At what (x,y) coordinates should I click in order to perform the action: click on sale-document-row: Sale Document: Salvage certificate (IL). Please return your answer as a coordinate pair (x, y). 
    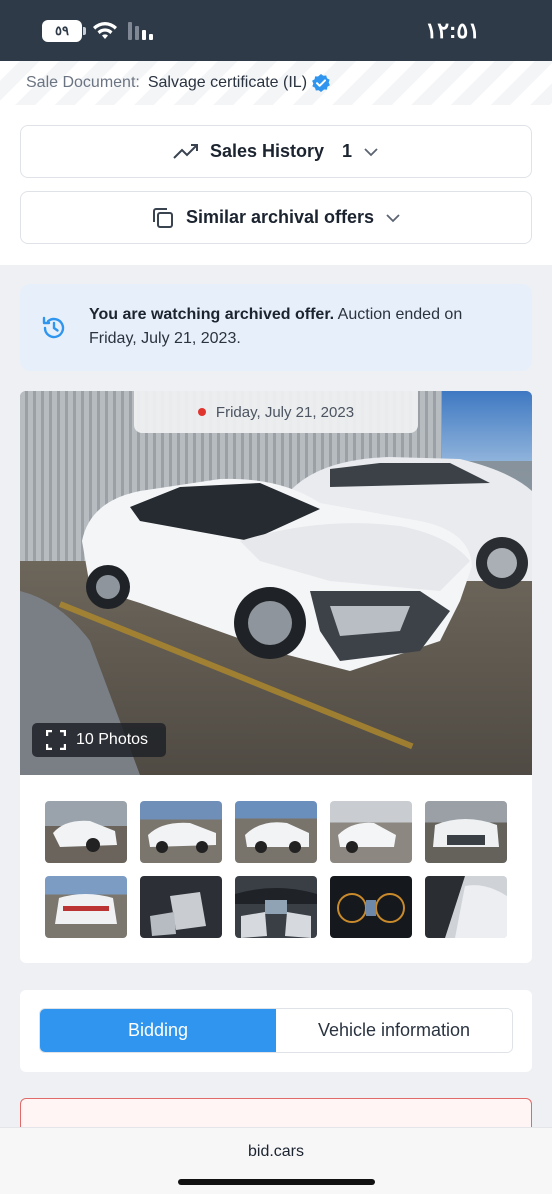
    Looking at the image, I should click on (276, 83).